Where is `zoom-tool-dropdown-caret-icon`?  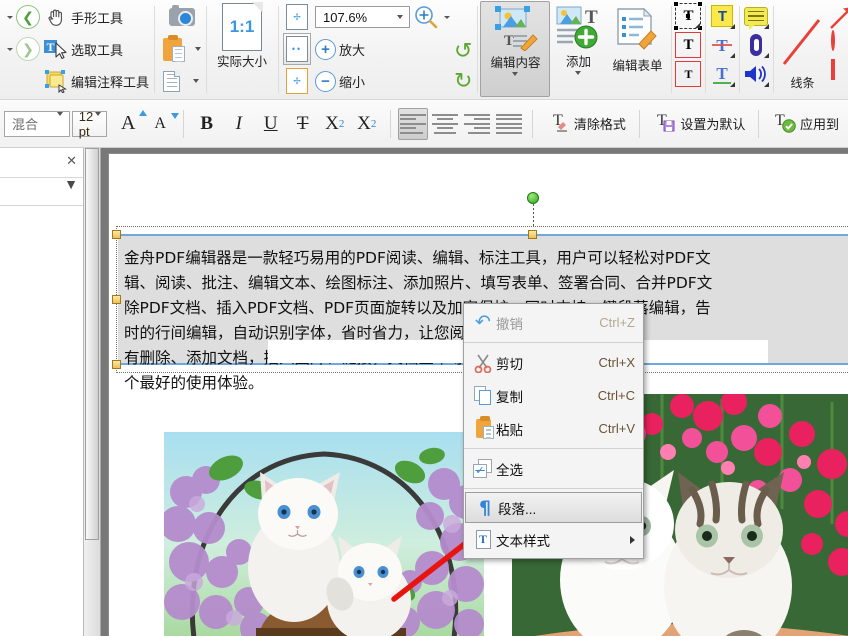
zoom-tool-dropdown-caret-icon is located at coordinates (447, 17).